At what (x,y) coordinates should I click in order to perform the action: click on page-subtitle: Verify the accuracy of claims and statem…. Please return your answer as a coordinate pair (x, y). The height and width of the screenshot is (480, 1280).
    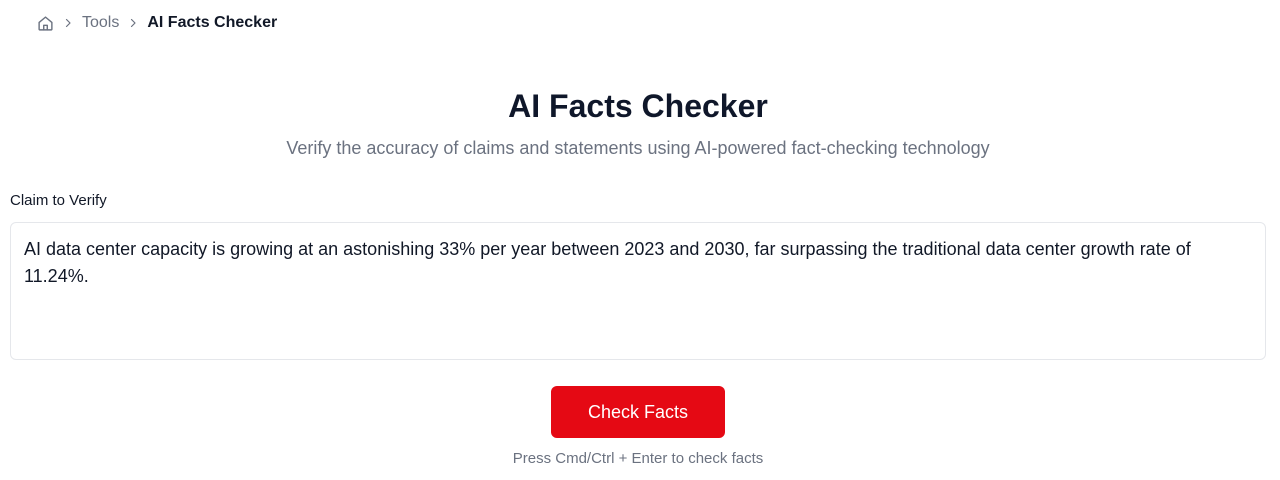
    Looking at the image, I should click on (638, 148).